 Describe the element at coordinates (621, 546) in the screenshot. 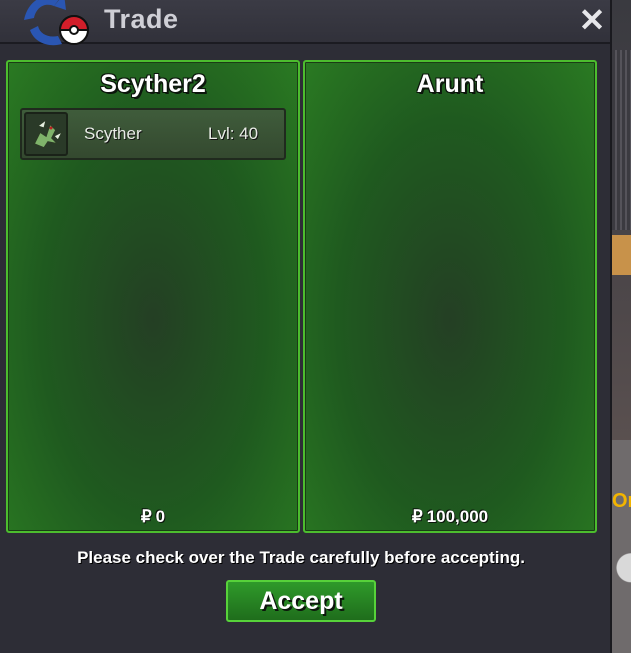

I see `background-object` at that location.